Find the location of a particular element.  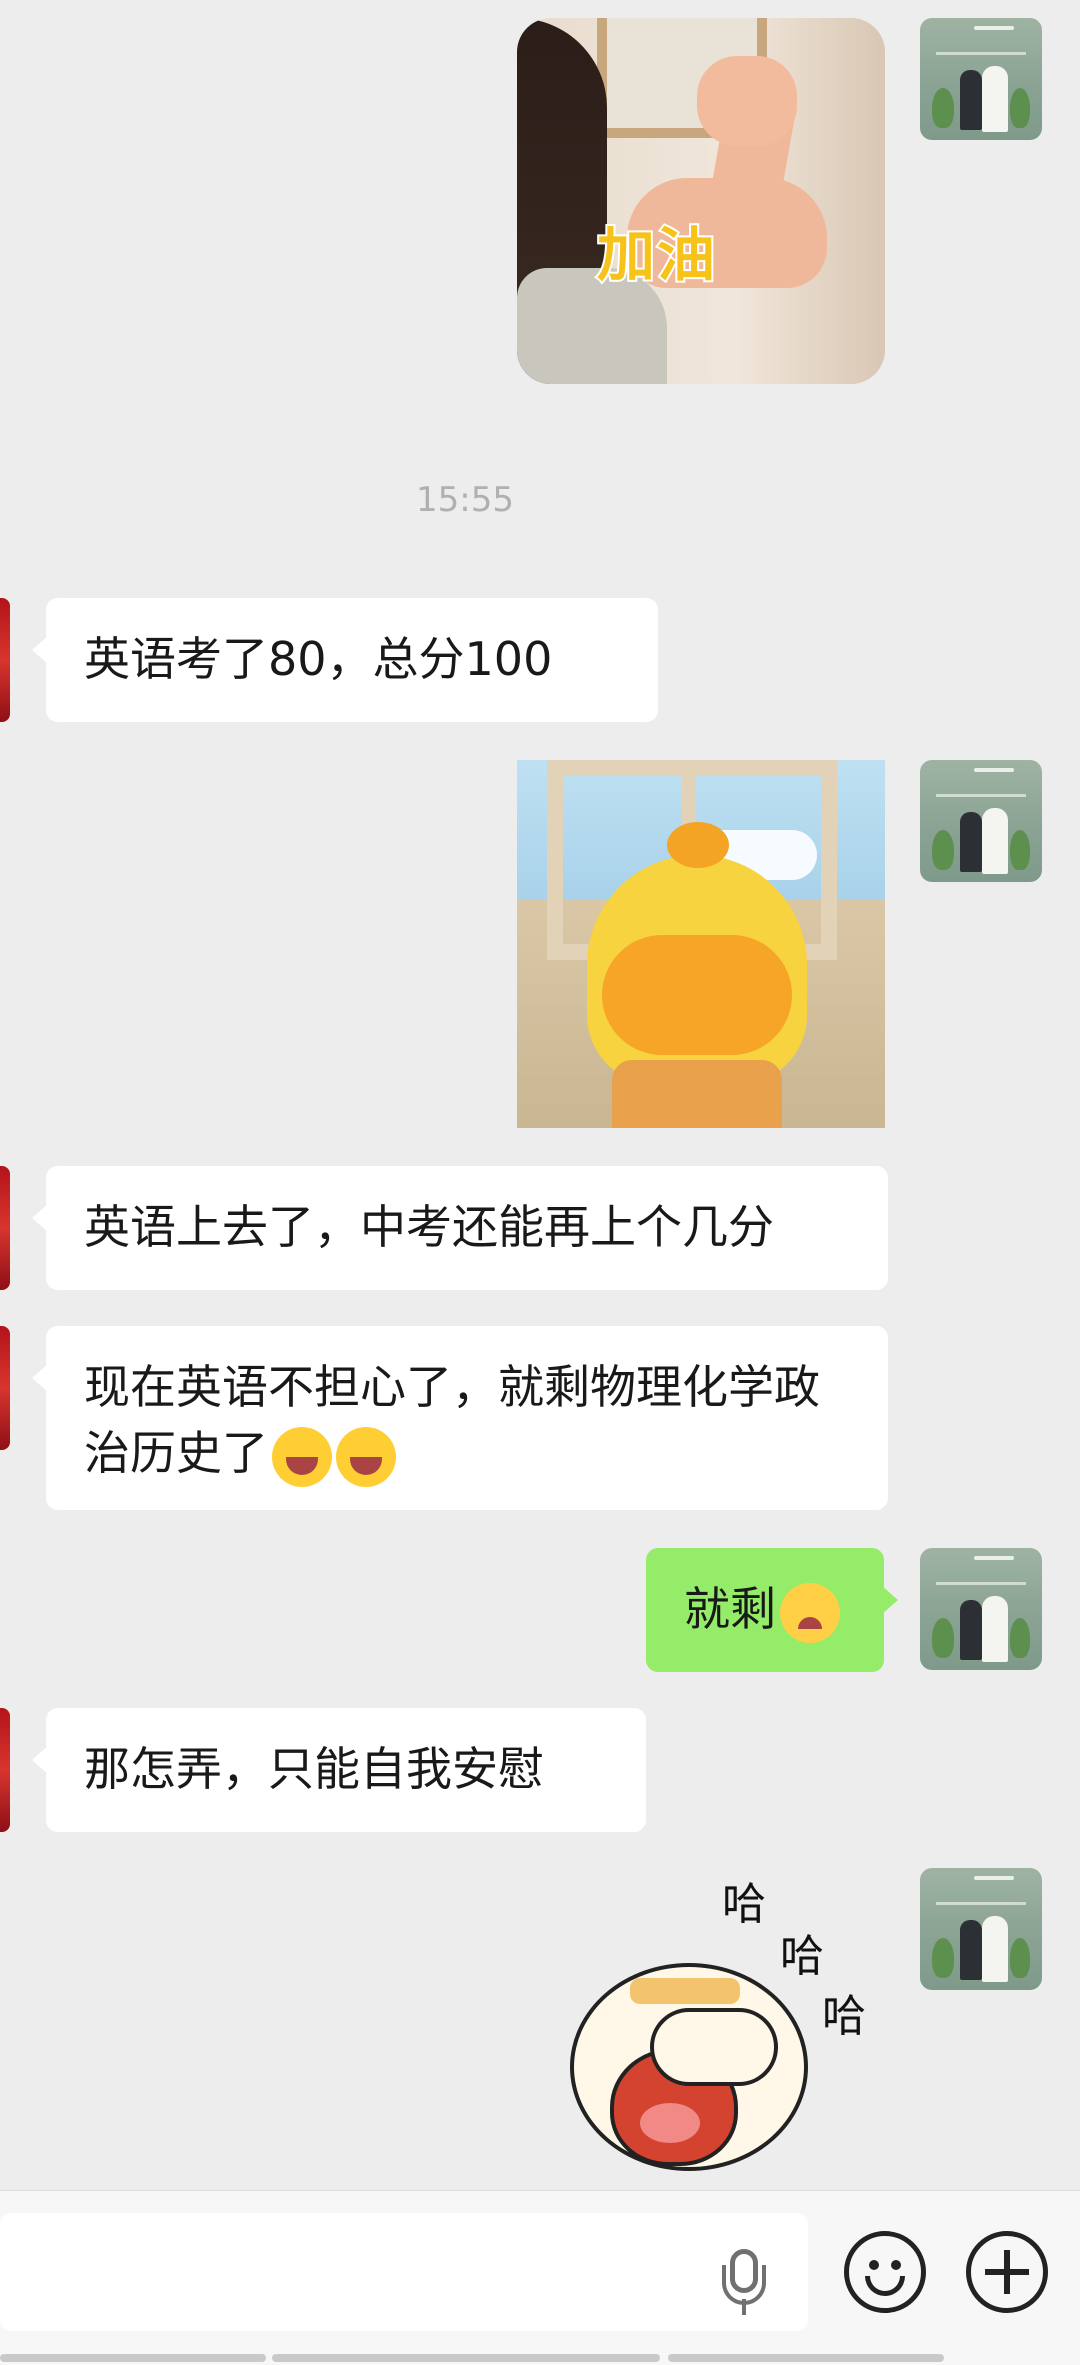

sticker-jiayou-text: 加油 is located at coordinates (656, 255).